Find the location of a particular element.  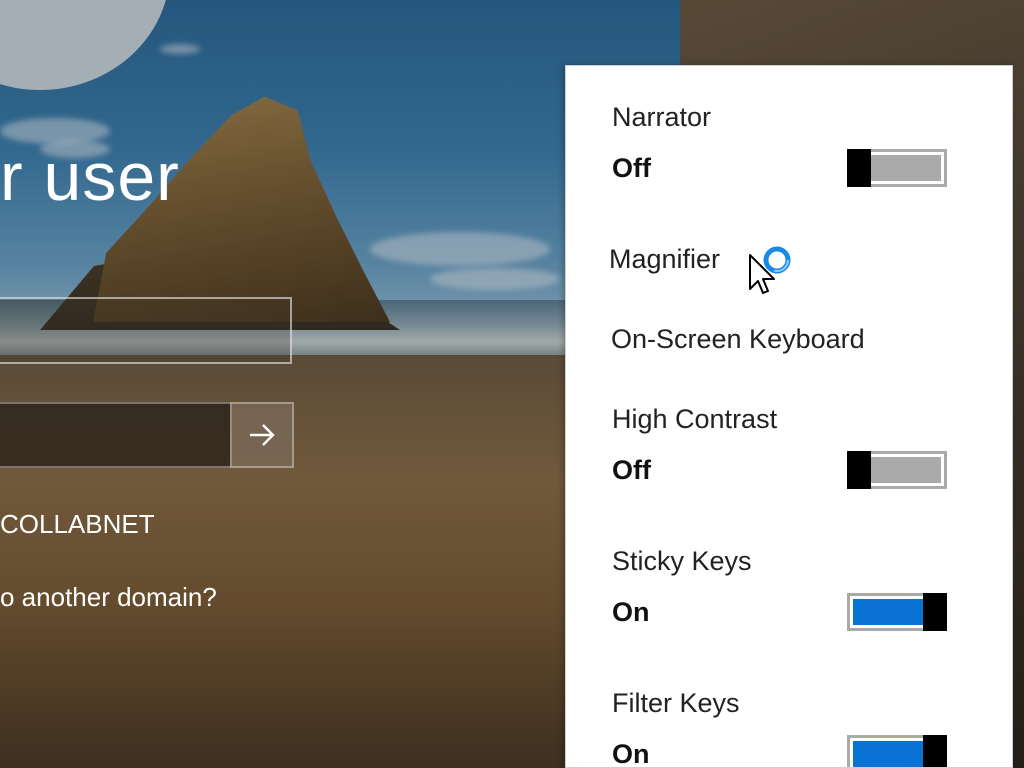

sticky-keys-toggle is located at coordinates (897, 612).